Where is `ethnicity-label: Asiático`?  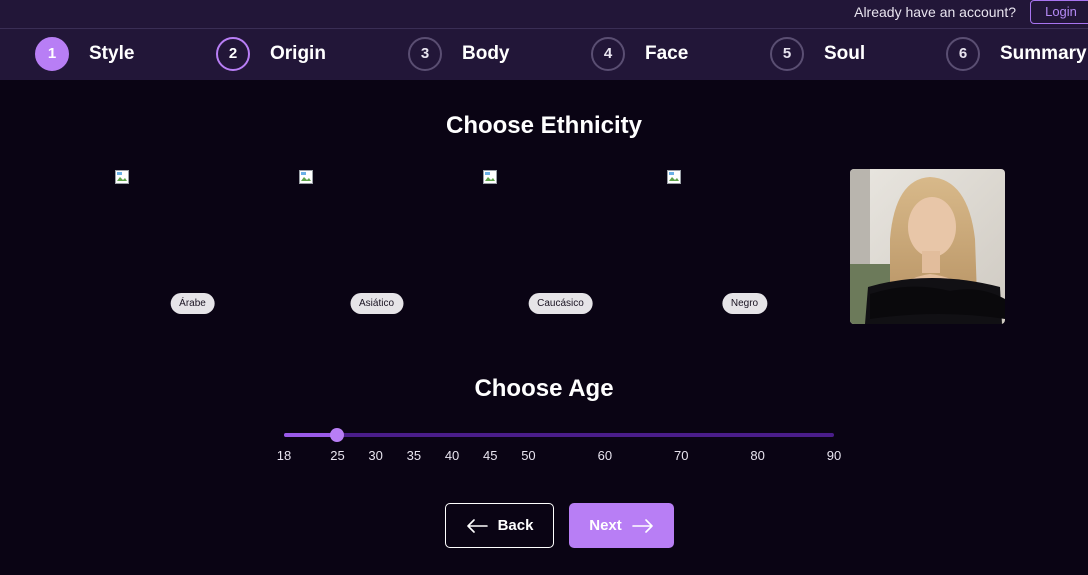 ethnicity-label: Asiático is located at coordinates (376, 303).